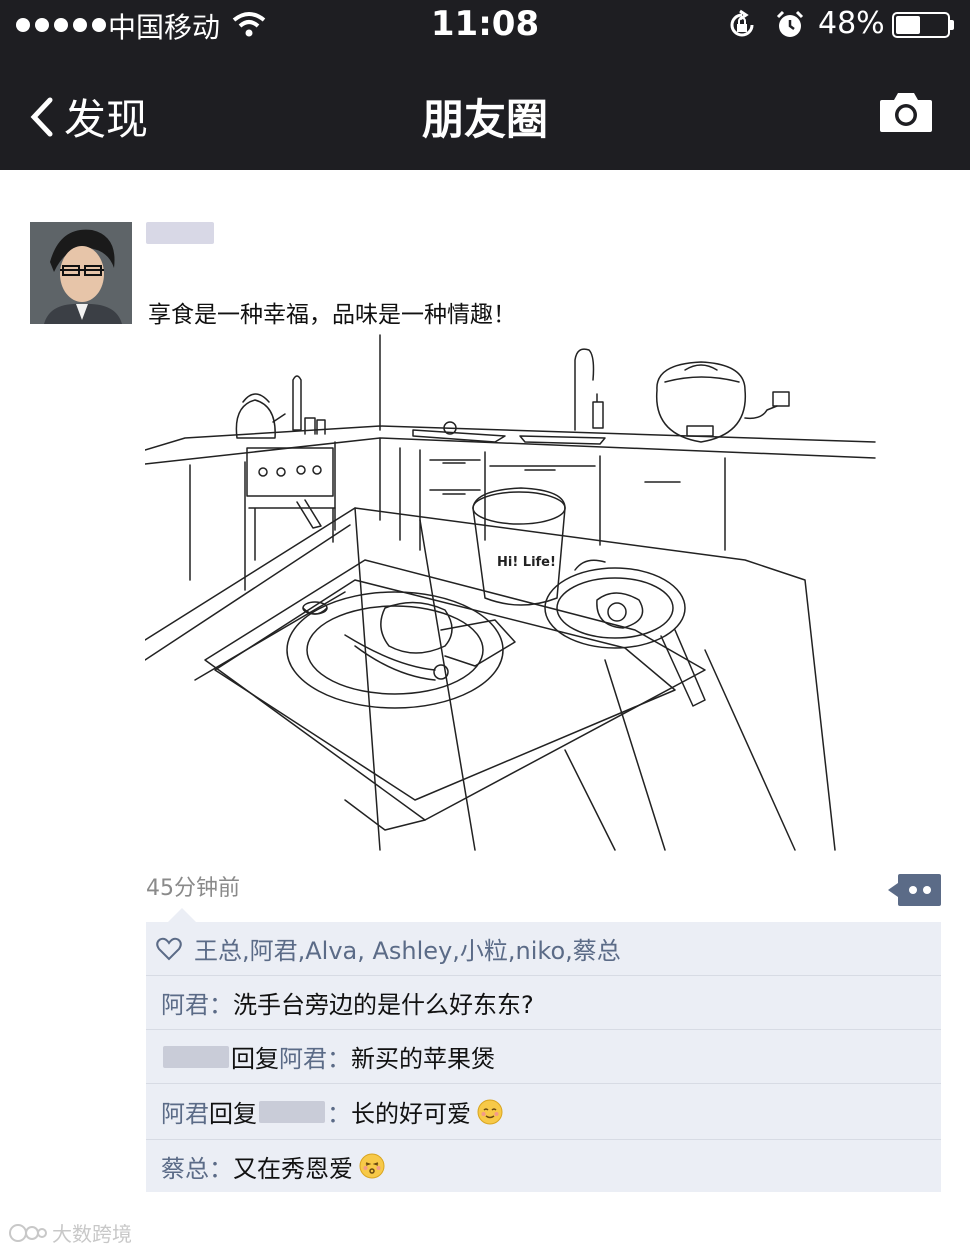 The height and width of the screenshot is (1250, 970). I want to click on page-title: 朋友圈, so click(484, 119).